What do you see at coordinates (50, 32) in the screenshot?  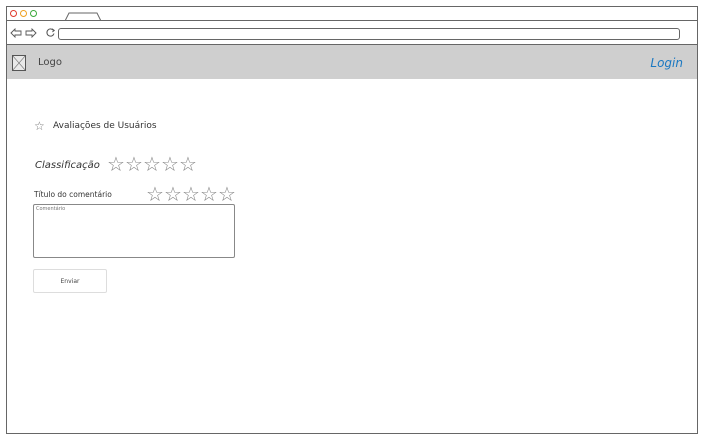 I see `reload-icon` at bounding box center [50, 32].